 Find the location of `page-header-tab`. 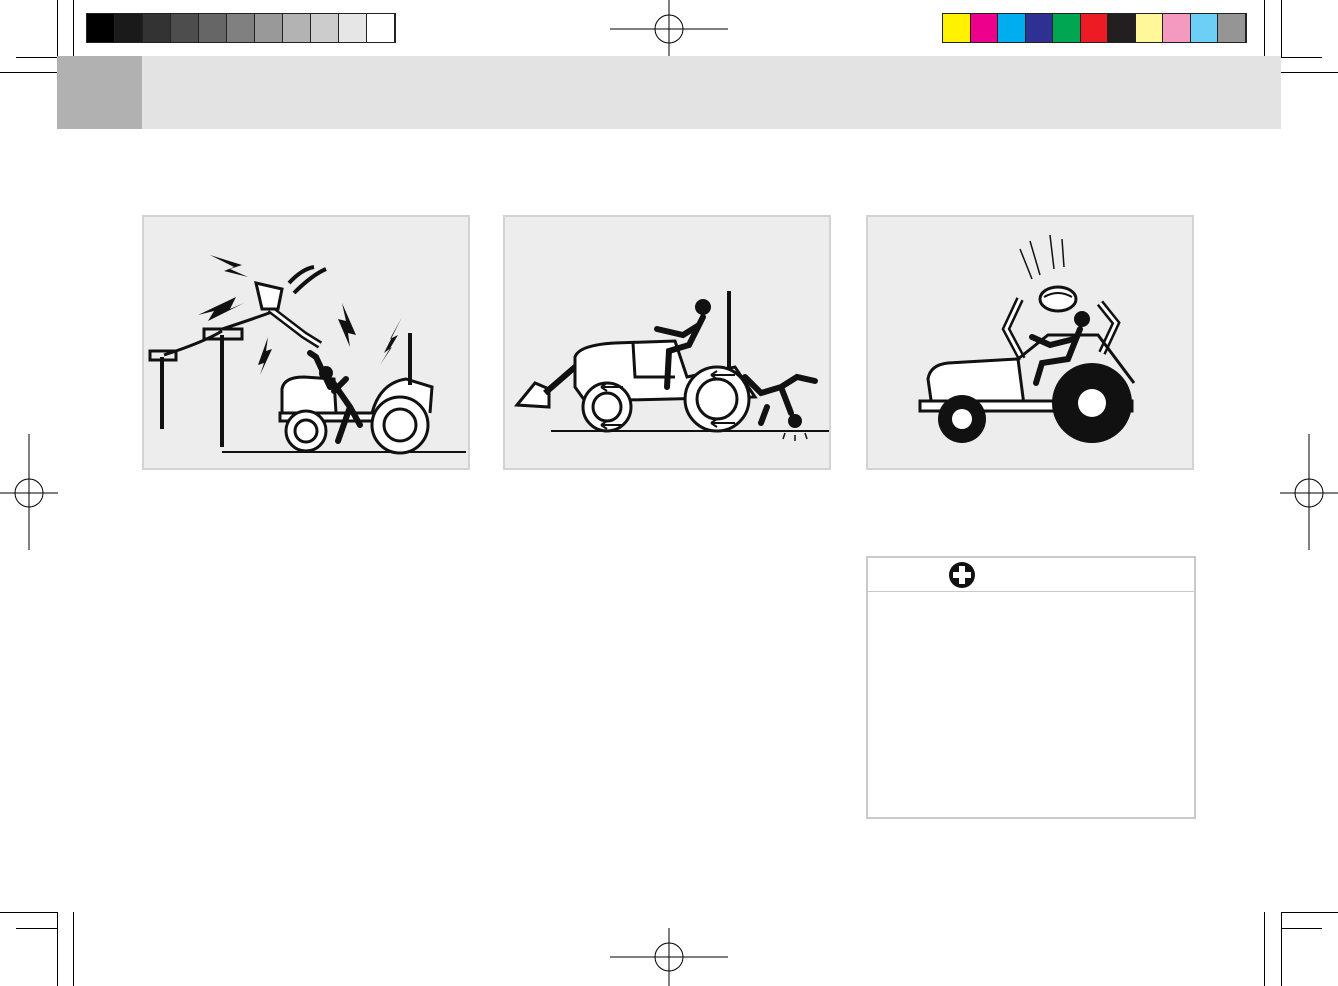

page-header-tab is located at coordinates (99, 92).